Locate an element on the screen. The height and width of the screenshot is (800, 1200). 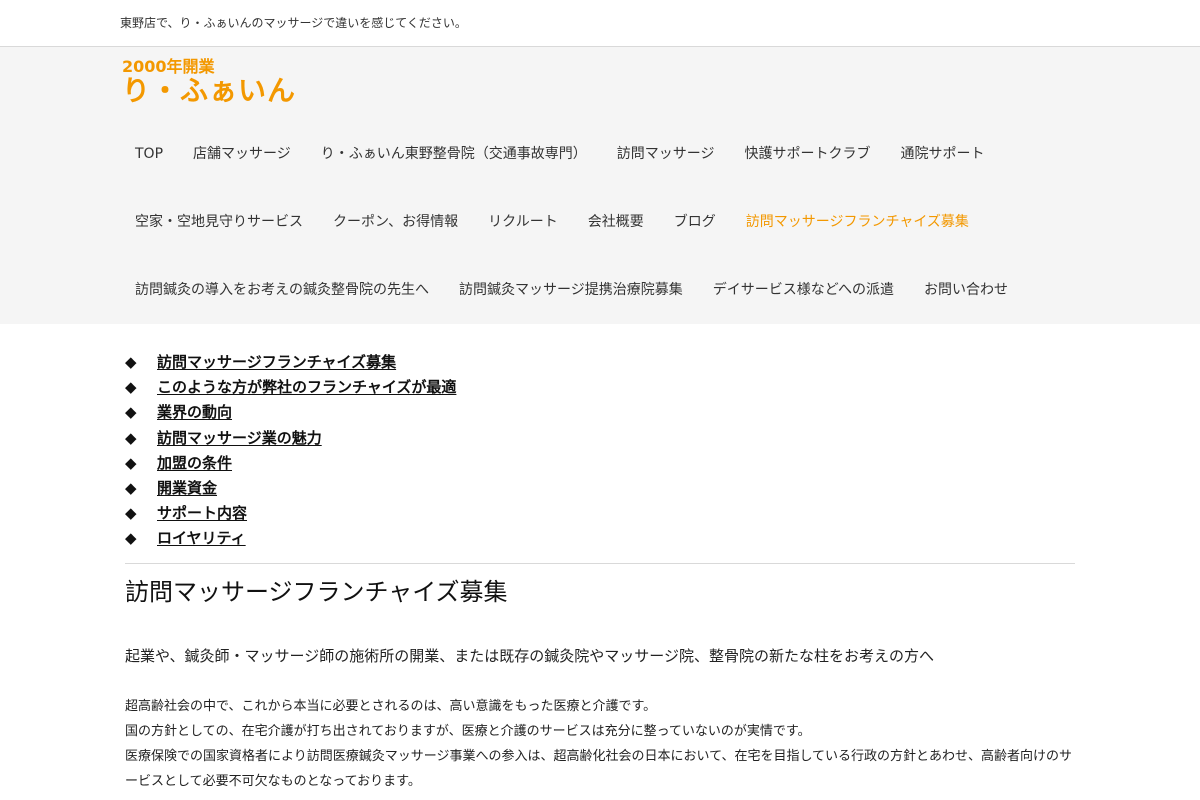
nav-item-franchise: 訪問マッサージフランチャイズ募集 is located at coordinates (857, 222).